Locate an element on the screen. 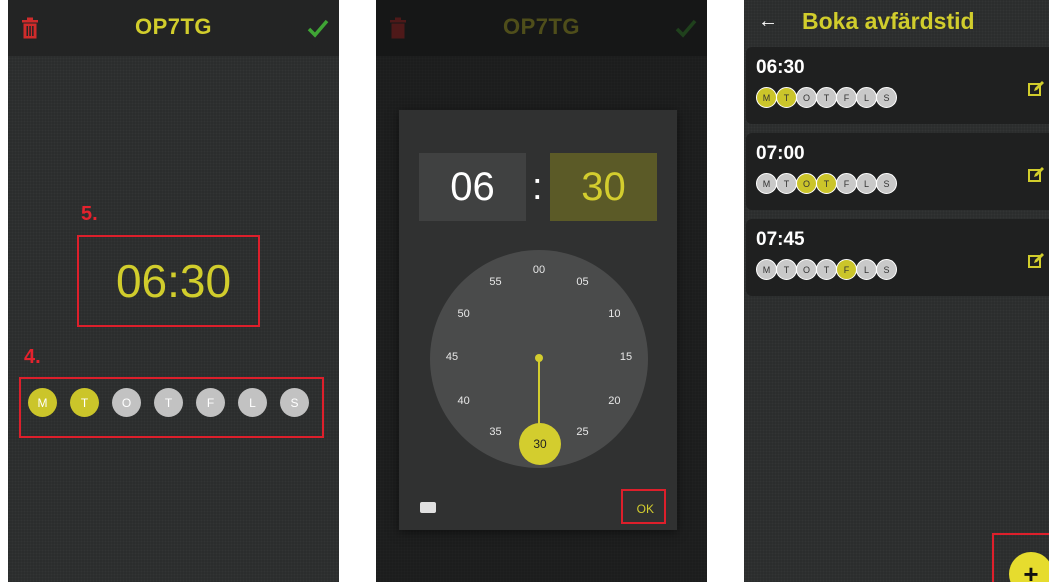 The height and width of the screenshot is (582, 1049). booking-card: 07:00 M T O T F L S is located at coordinates (897, 171).